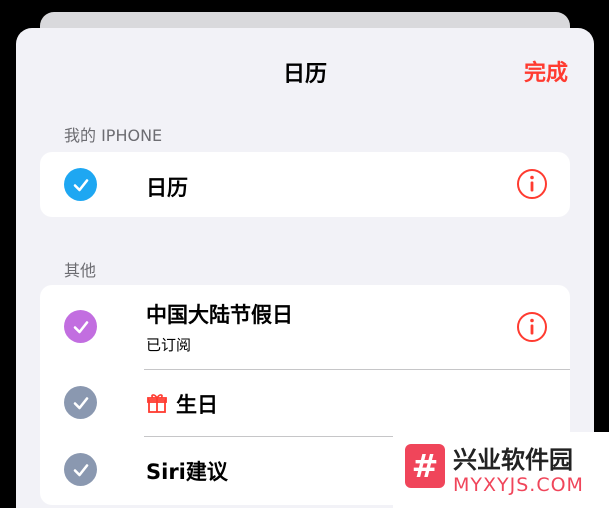 This screenshot has height=508, width=609. I want to click on calendar-row-birthdays: 生日, so click(305, 403).